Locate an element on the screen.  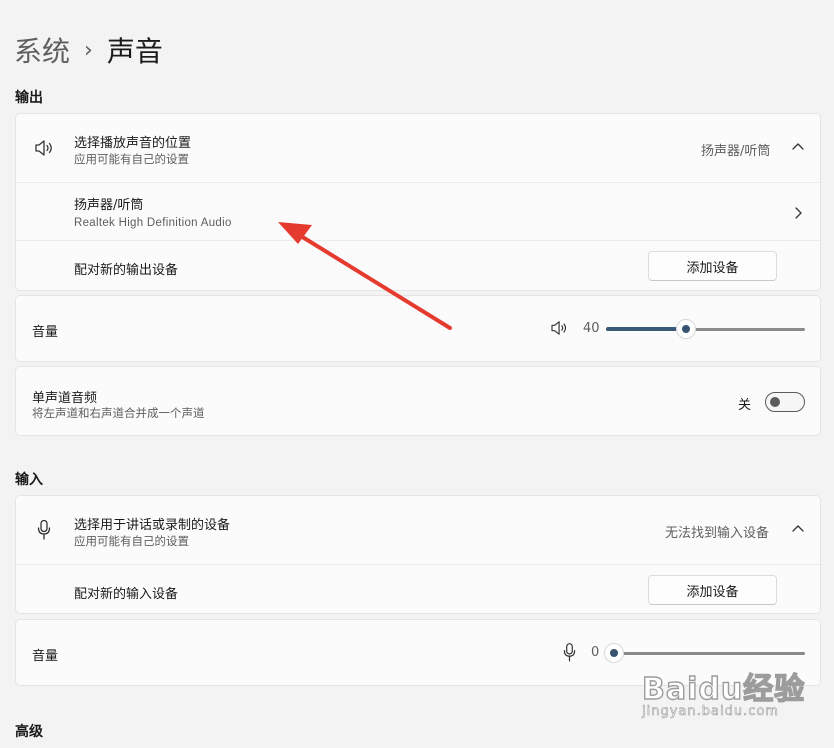
chevron-right-icon is located at coordinates (798, 213).